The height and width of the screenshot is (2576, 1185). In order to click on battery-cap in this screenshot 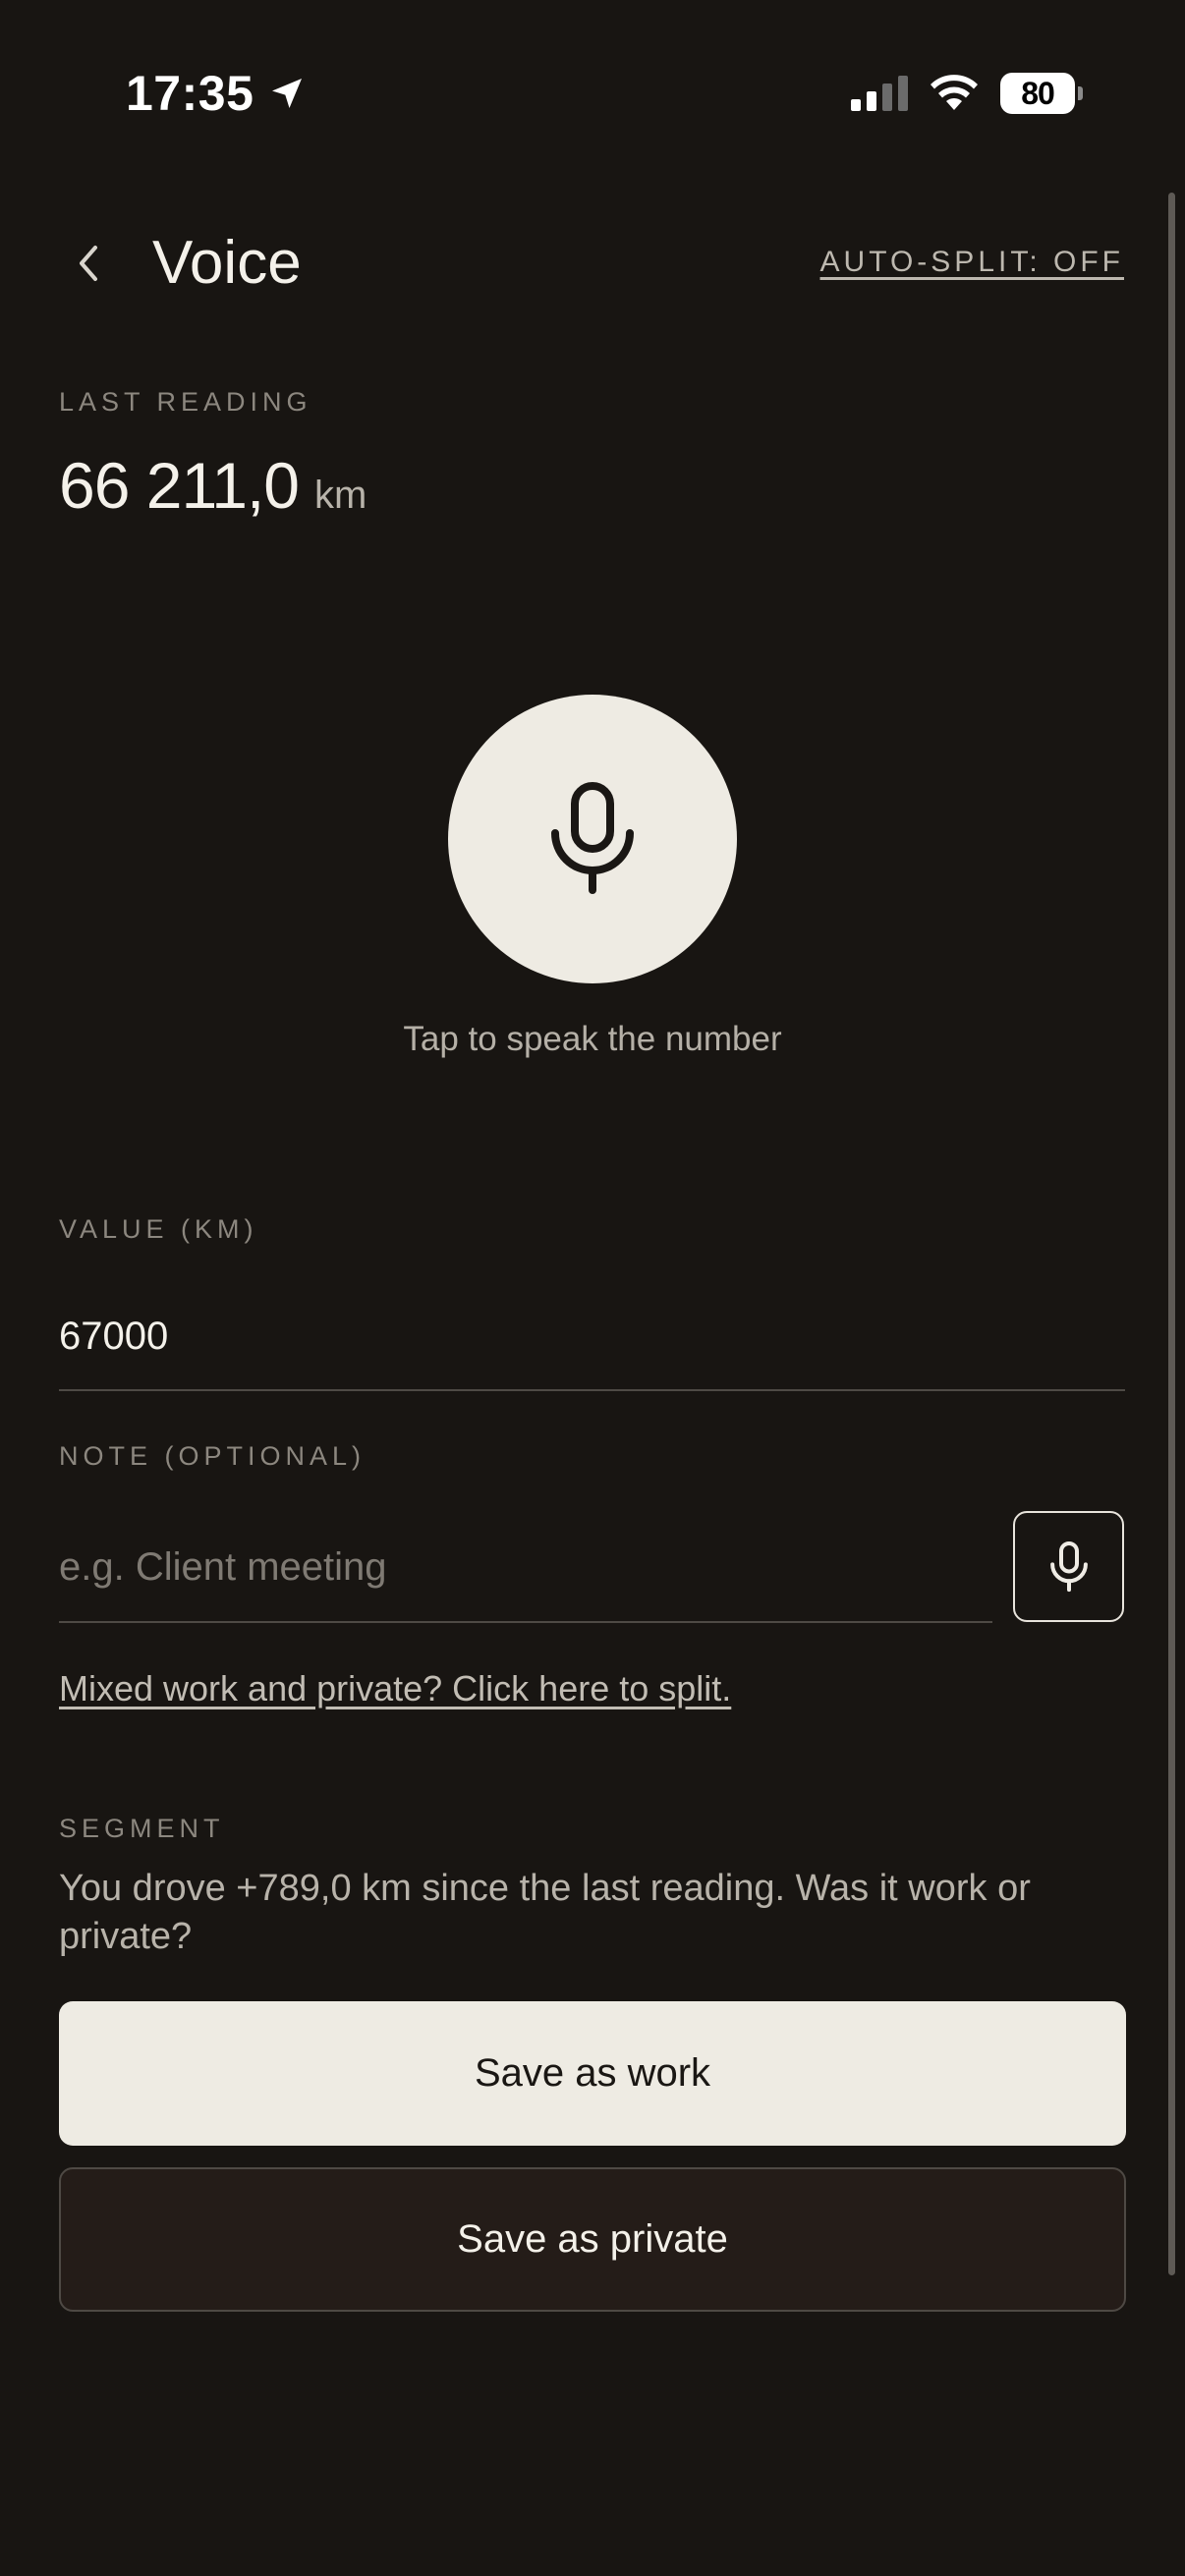, I will do `click(1080, 93)`.